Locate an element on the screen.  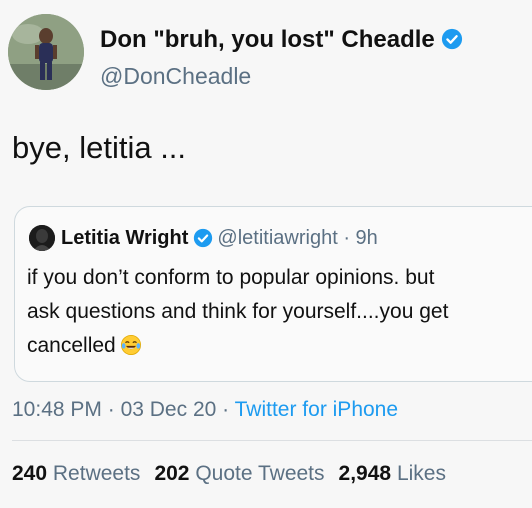
author-display-name: Don "bruh, you lost" Cheadle is located at coordinates (281, 40).